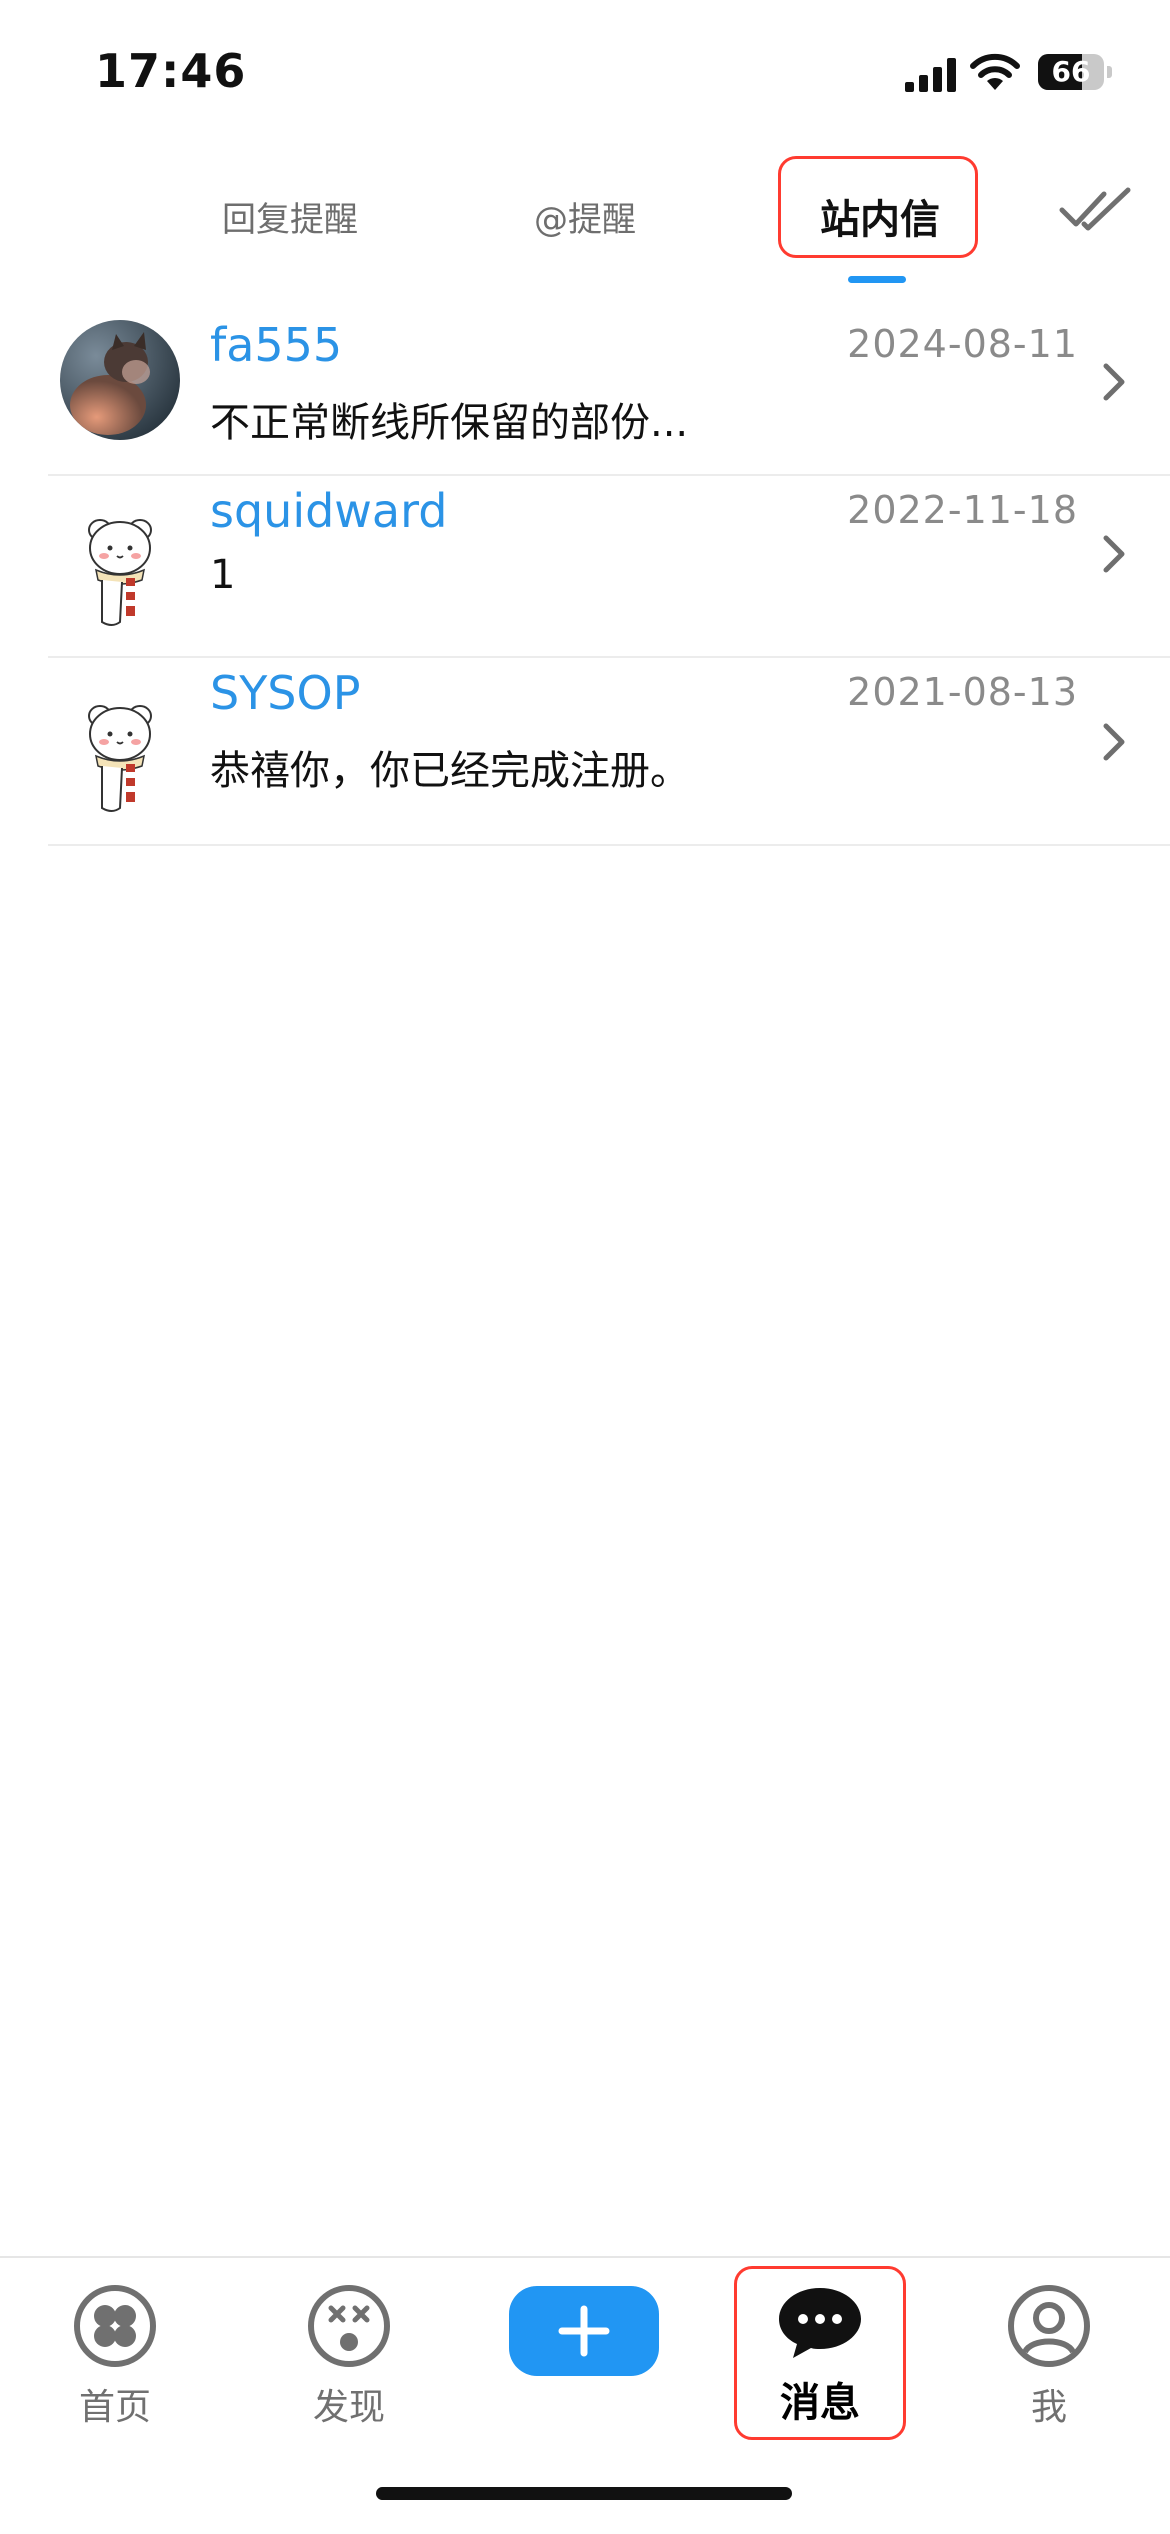 This screenshot has width=1170, height=2534. Describe the element at coordinates (1096, 209) in the screenshot. I see `double-check-icon` at that location.